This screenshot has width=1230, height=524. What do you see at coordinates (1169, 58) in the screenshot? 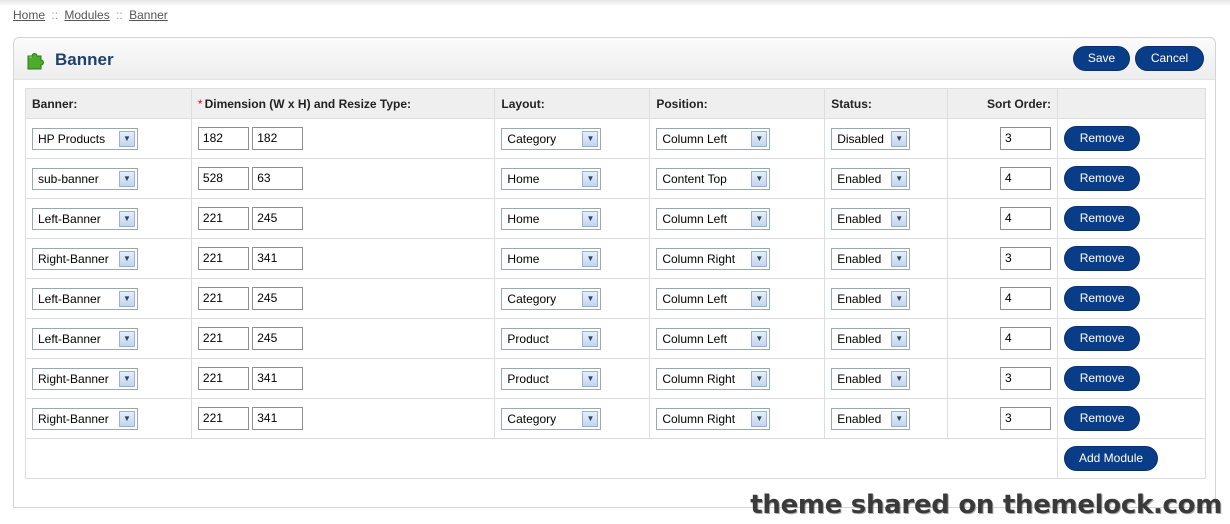
I see `cancel-button: Cancel` at bounding box center [1169, 58].